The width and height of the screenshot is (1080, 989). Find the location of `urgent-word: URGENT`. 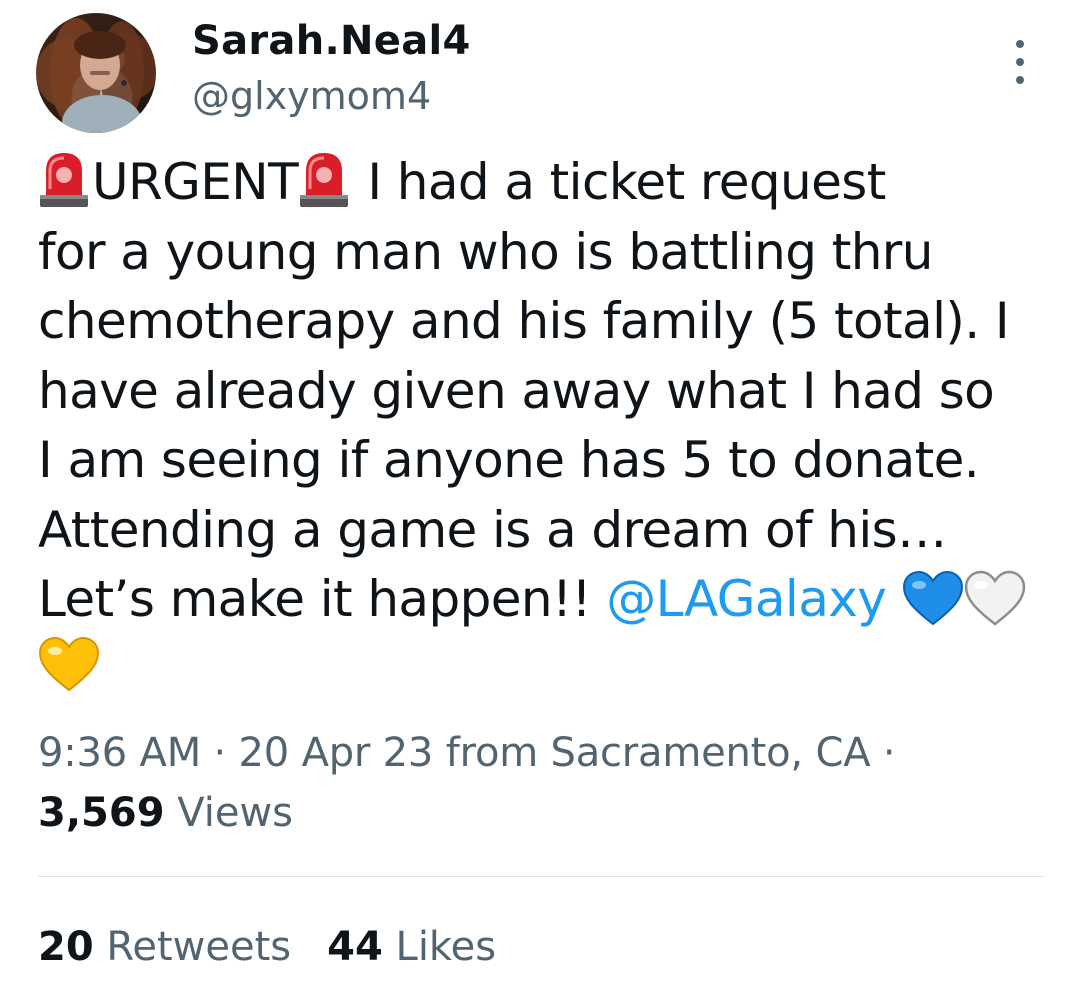

urgent-word: URGENT is located at coordinates (195, 182).